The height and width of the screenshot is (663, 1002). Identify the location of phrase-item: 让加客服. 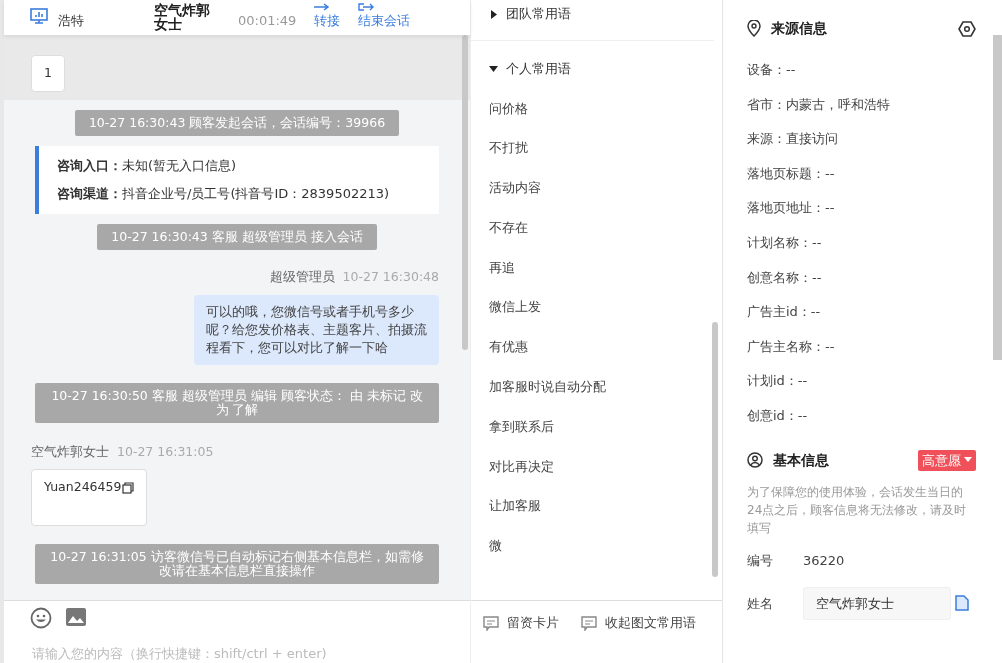
(596, 506).